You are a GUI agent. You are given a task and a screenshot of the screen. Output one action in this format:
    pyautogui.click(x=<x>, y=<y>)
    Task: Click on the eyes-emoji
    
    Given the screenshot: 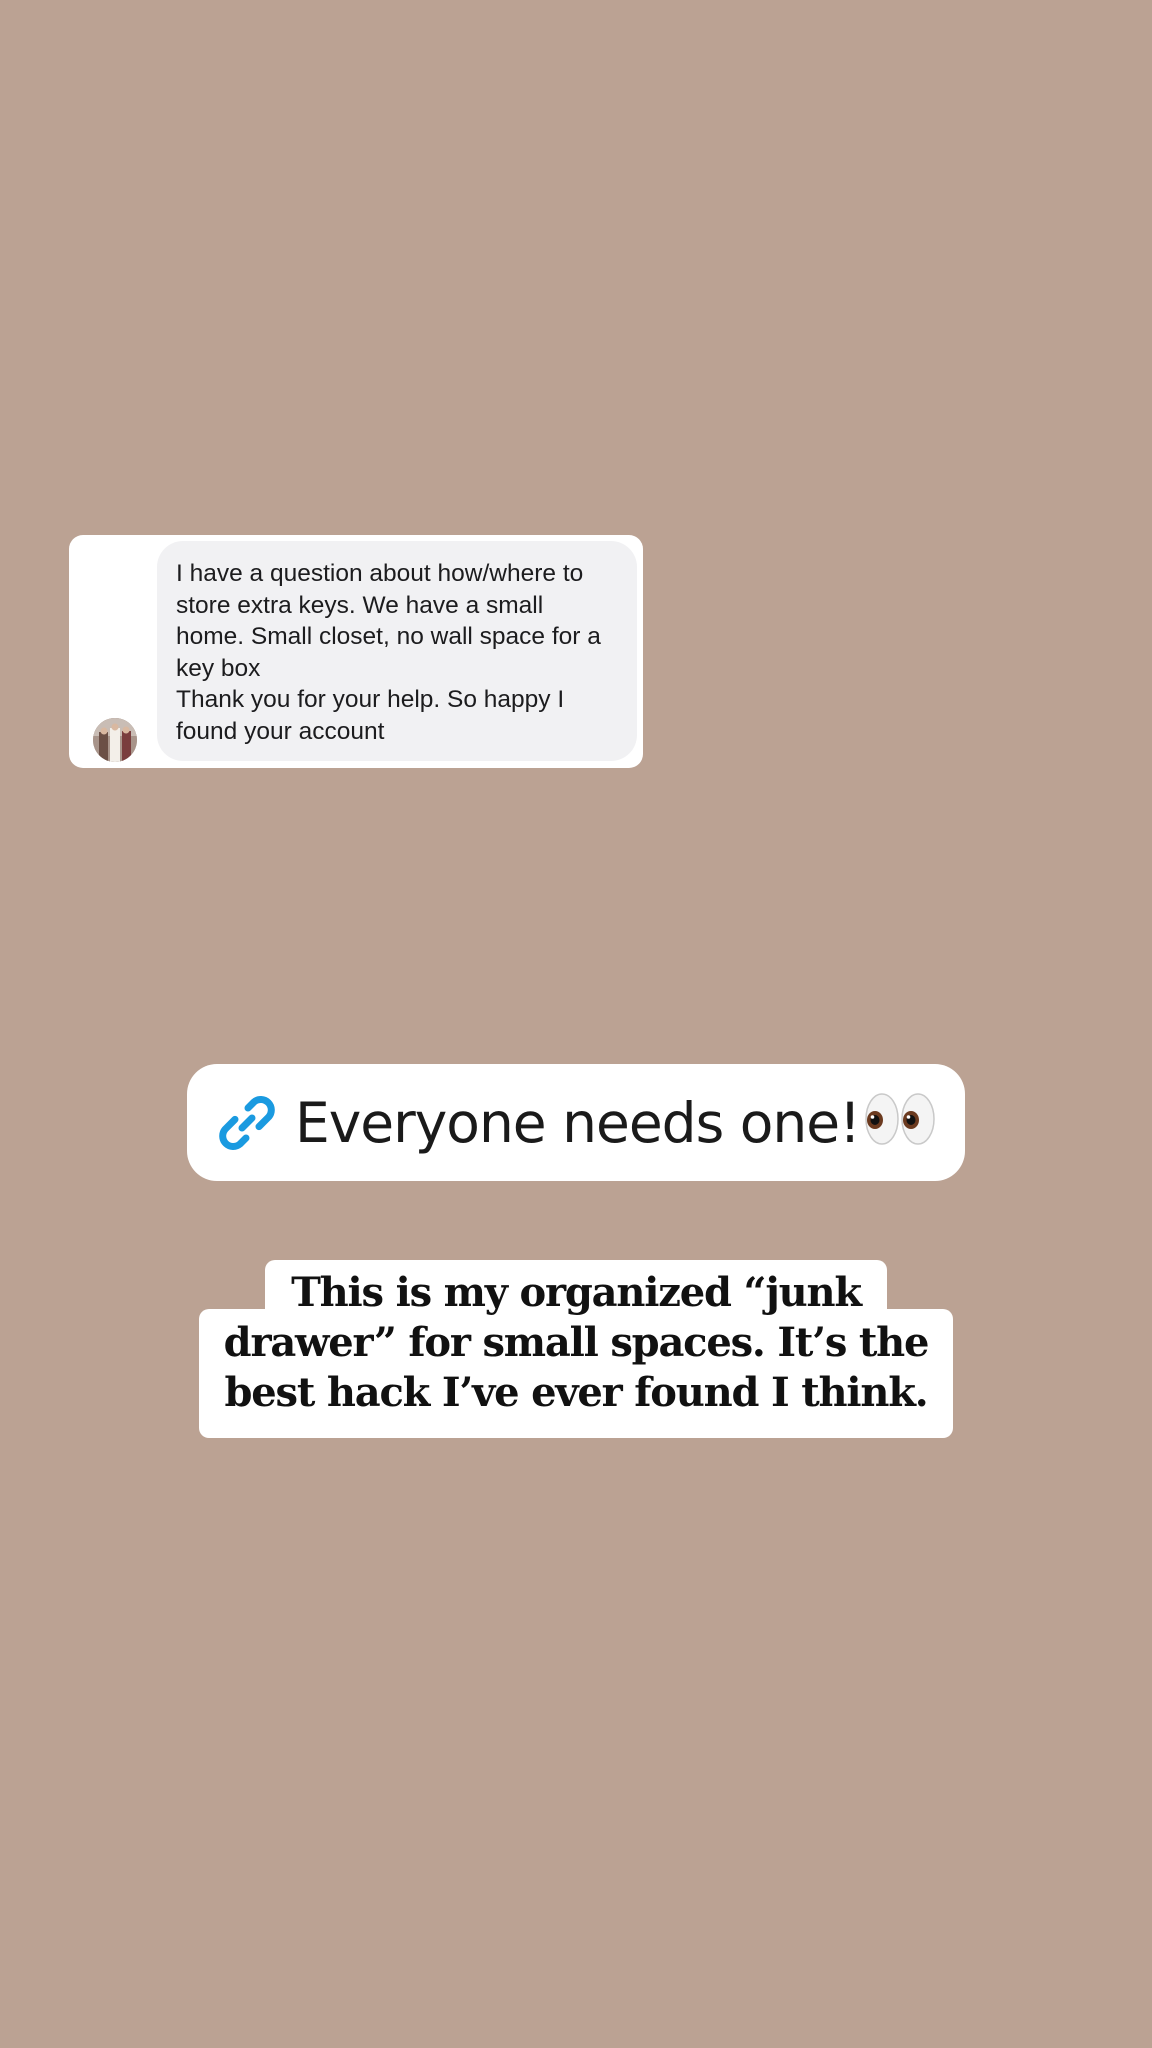 What is the action you would take?
    pyautogui.click(x=900, y=1118)
    